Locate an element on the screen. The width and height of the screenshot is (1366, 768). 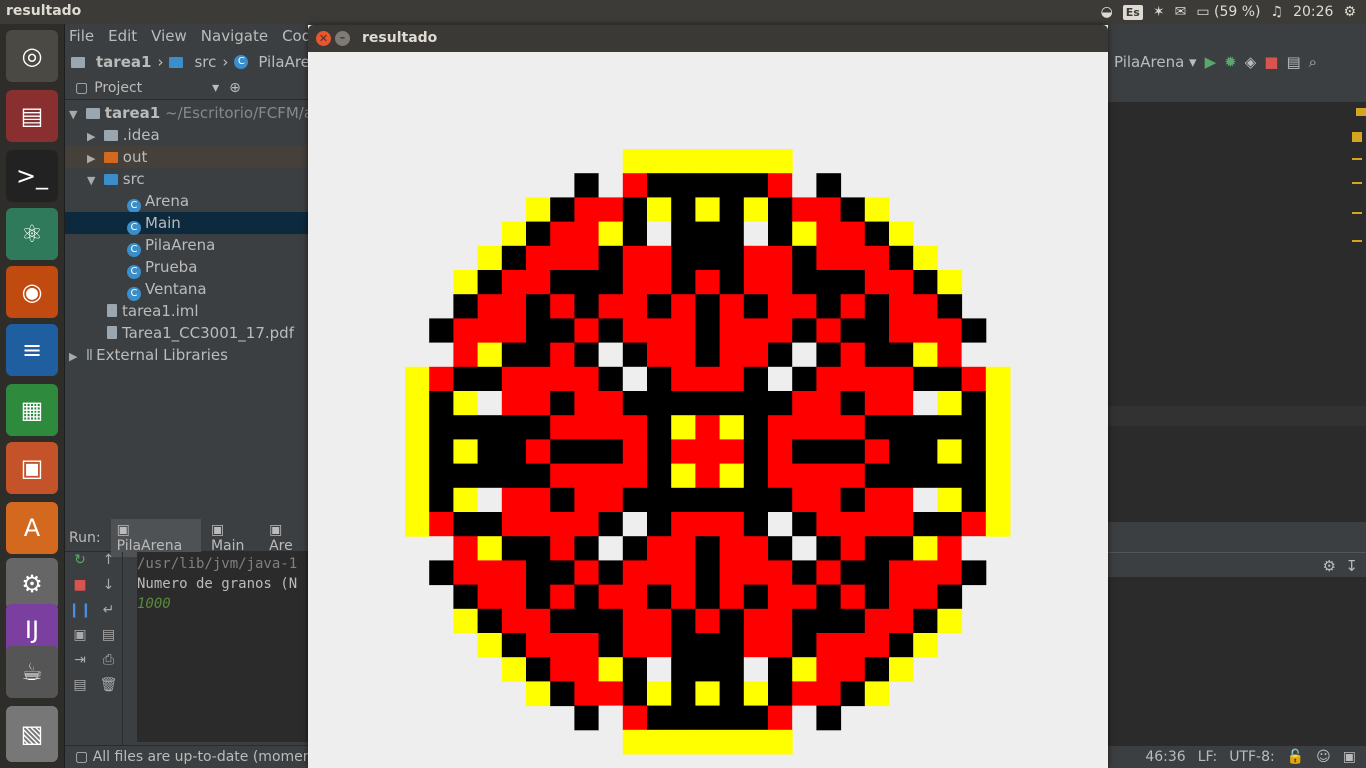
tree-node-out: ▶ out is located at coordinates (186, 157).